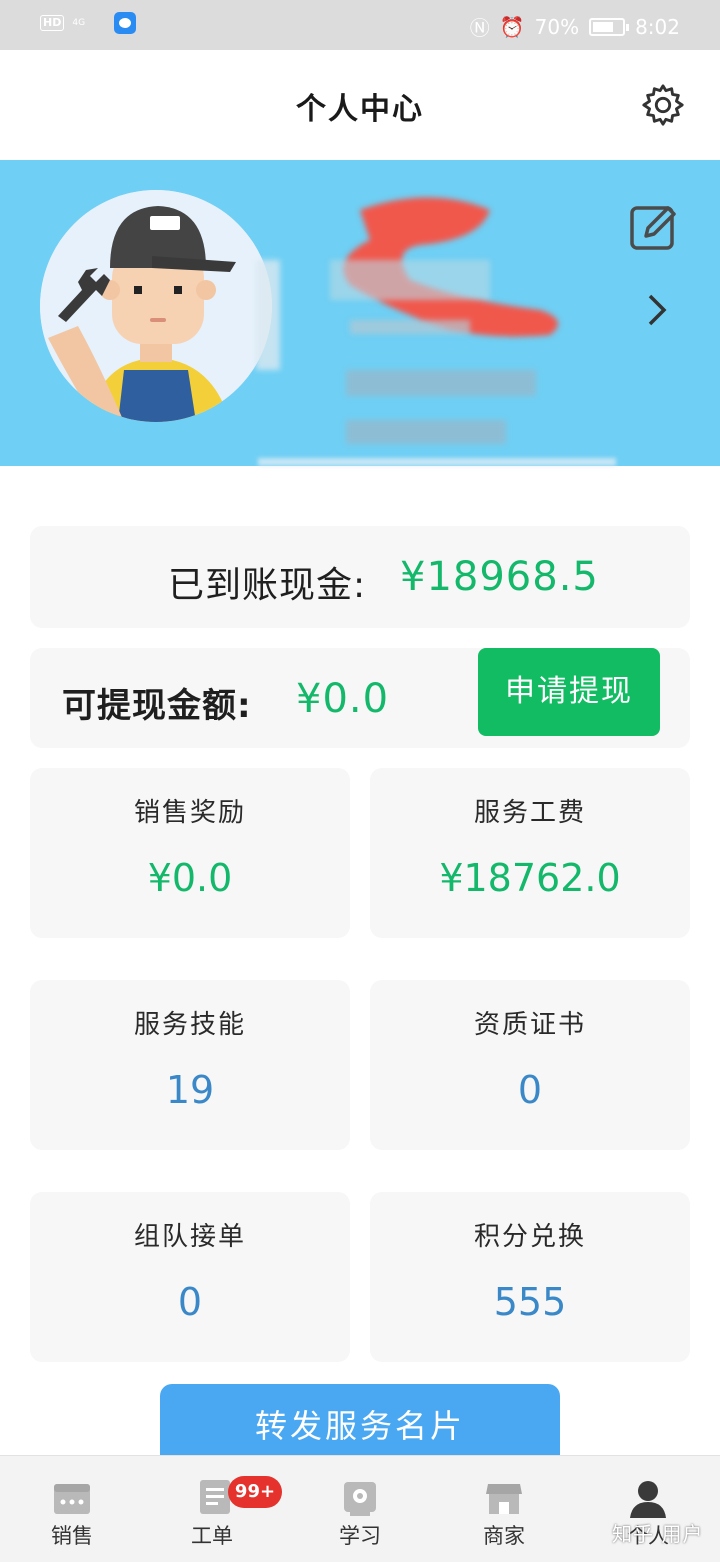 This screenshot has width=720, height=1562. Describe the element at coordinates (530, 878) in the screenshot. I see `tile-value: ¥18762.0` at that location.